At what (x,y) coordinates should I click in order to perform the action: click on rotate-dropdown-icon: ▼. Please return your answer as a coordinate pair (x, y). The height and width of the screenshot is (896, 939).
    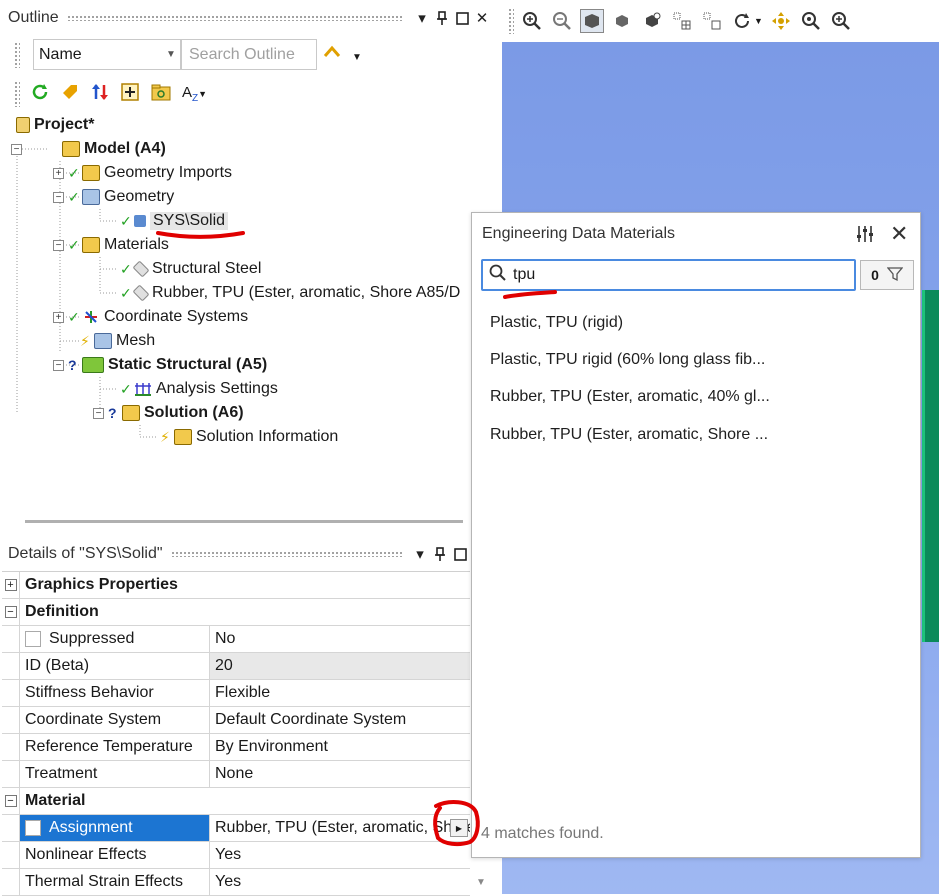
    Looking at the image, I should click on (758, 21).